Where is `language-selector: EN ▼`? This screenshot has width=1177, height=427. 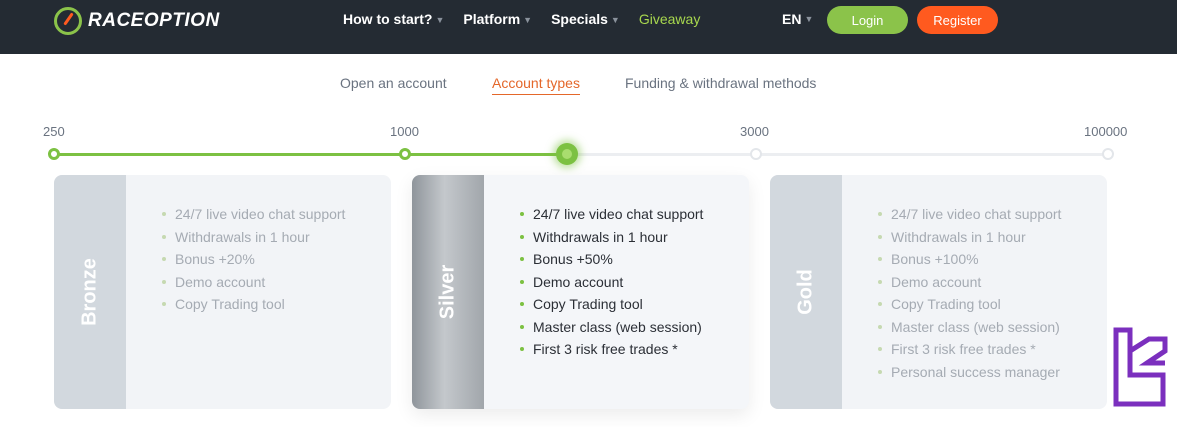 language-selector: EN ▼ is located at coordinates (797, 19).